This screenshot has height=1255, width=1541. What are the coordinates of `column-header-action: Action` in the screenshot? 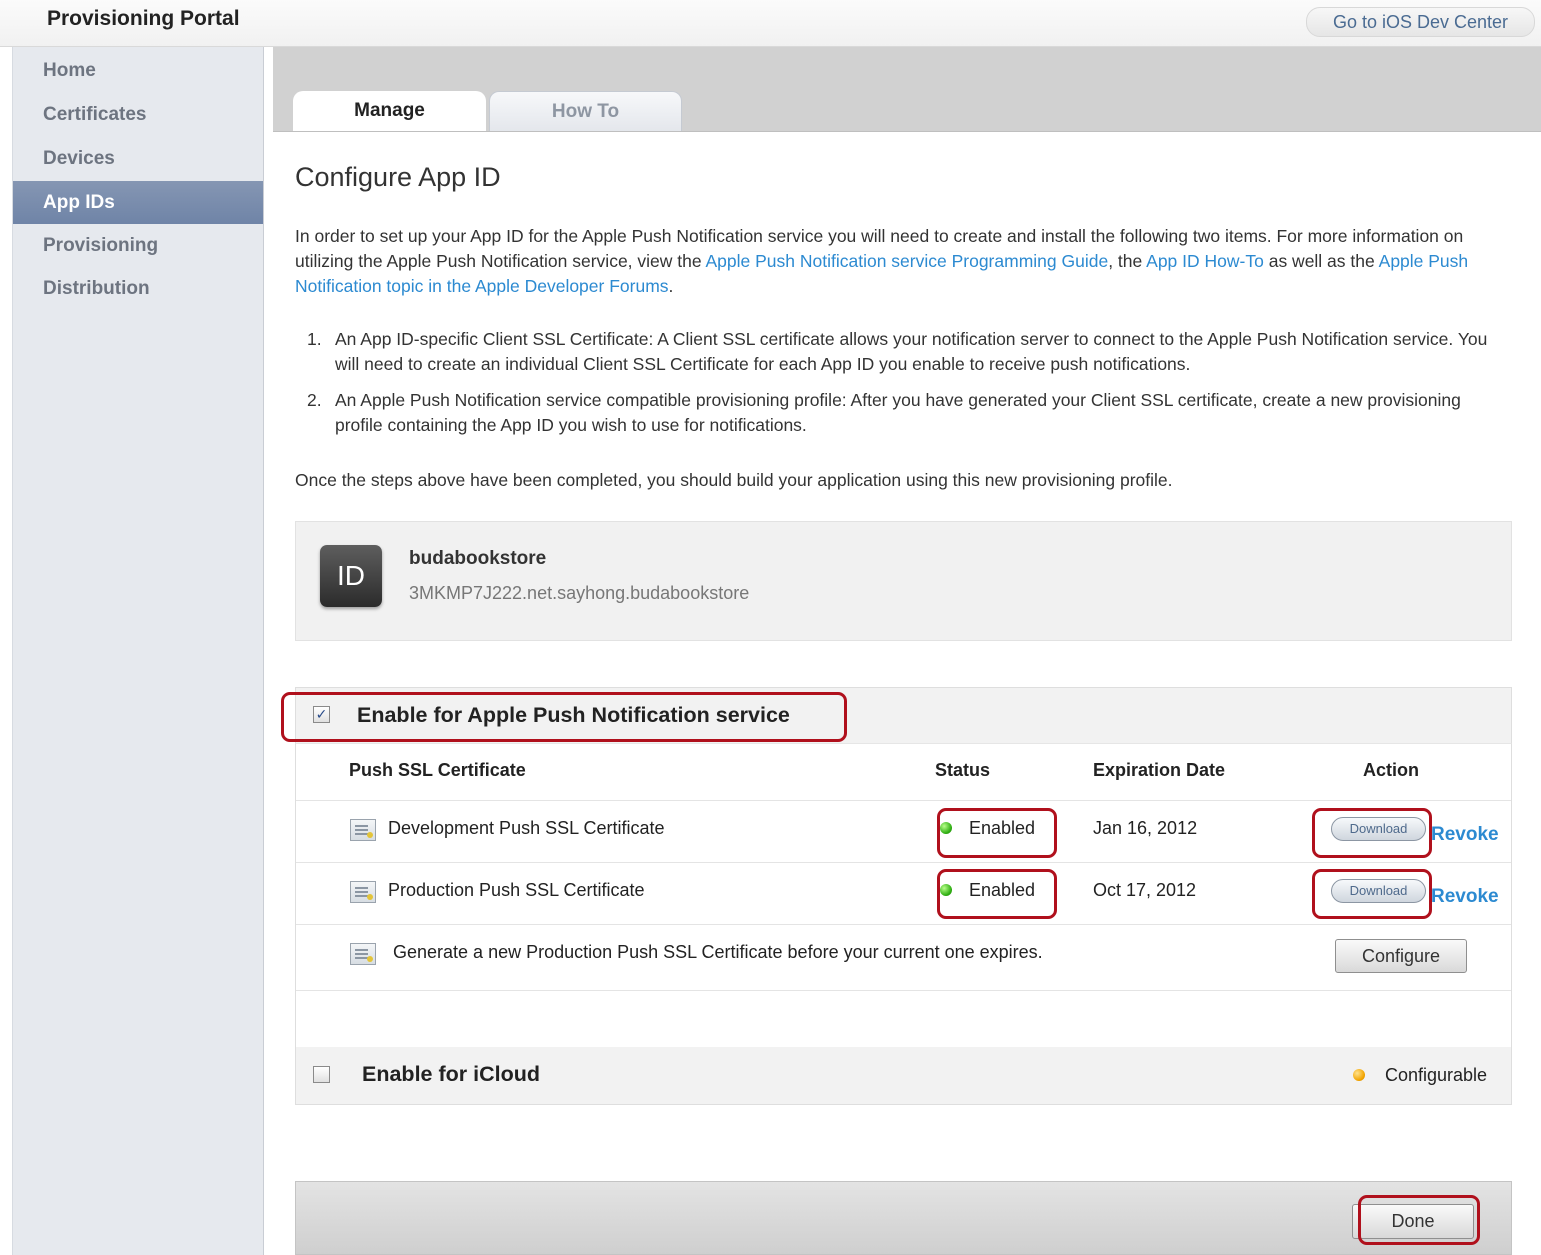 It's located at (1391, 770).